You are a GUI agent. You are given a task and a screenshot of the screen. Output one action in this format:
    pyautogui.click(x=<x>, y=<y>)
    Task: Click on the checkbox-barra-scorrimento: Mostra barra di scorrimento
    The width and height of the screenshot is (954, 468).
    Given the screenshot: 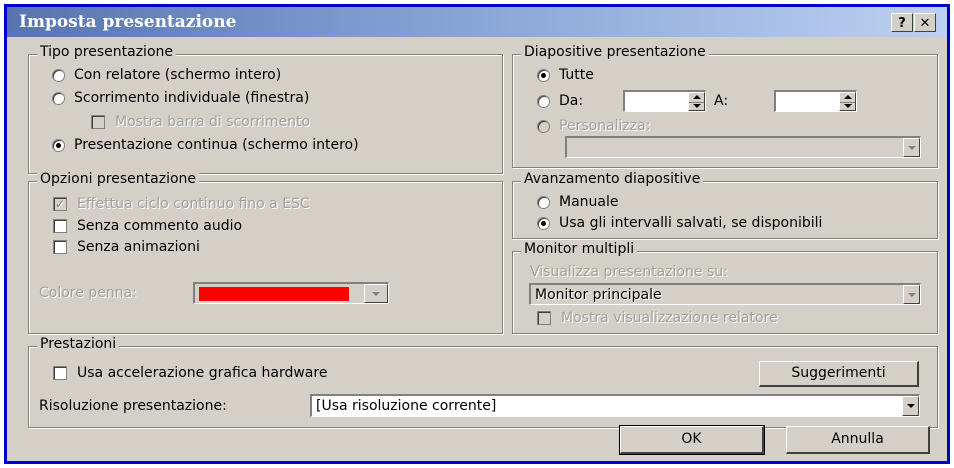 What is the action you would take?
    pyautogui.click(x=200, y=122)
    